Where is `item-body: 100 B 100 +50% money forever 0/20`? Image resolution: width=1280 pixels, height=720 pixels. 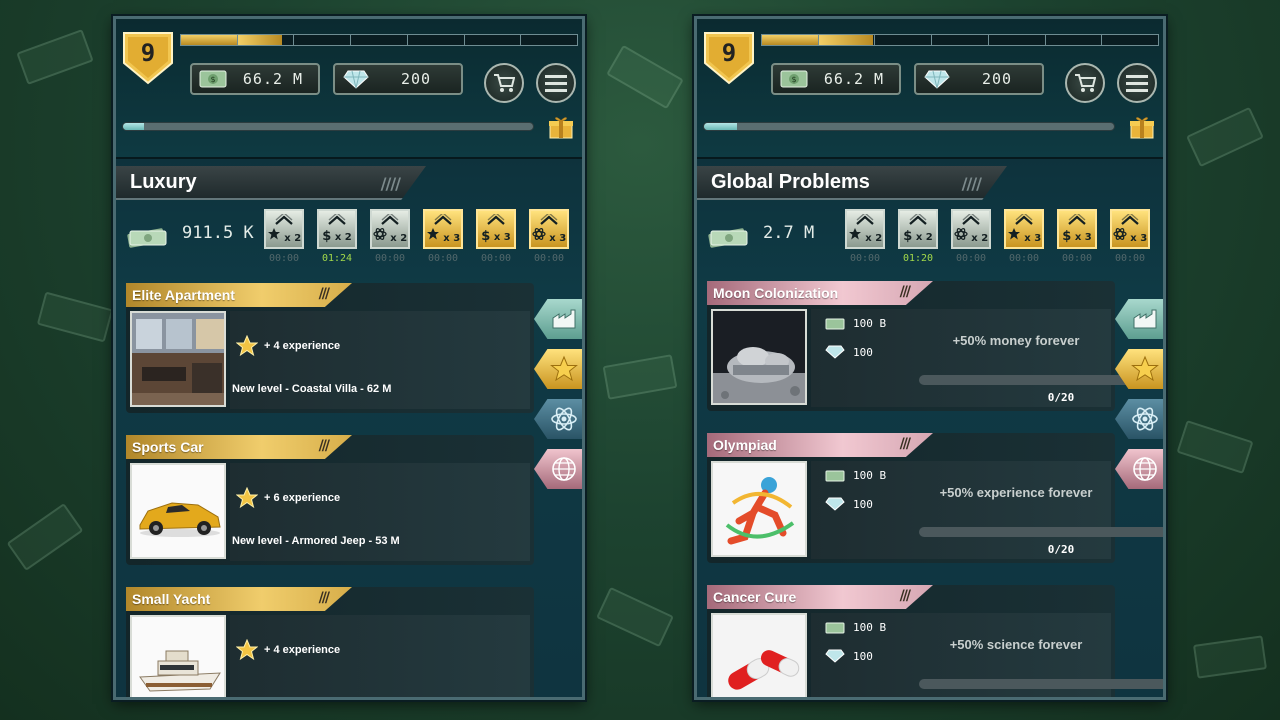 item-body: 100 B 100 +50% money forever 0/20 is located at coordinates (987, 358).